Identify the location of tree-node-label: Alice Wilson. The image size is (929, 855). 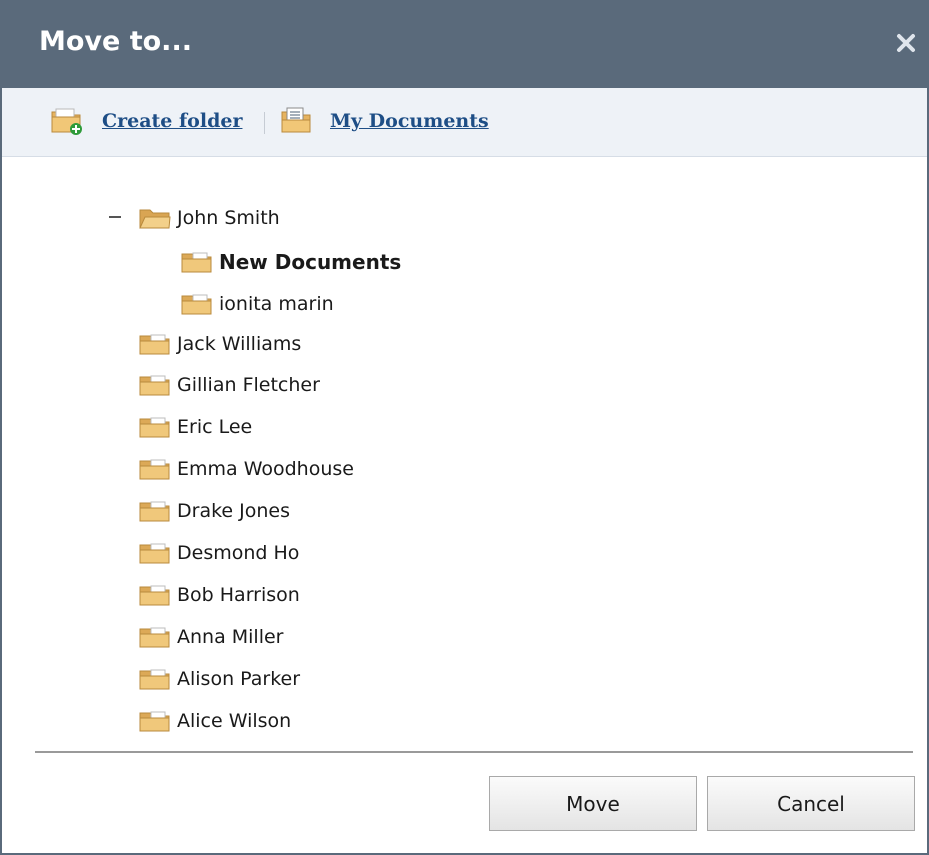
(234, 721).